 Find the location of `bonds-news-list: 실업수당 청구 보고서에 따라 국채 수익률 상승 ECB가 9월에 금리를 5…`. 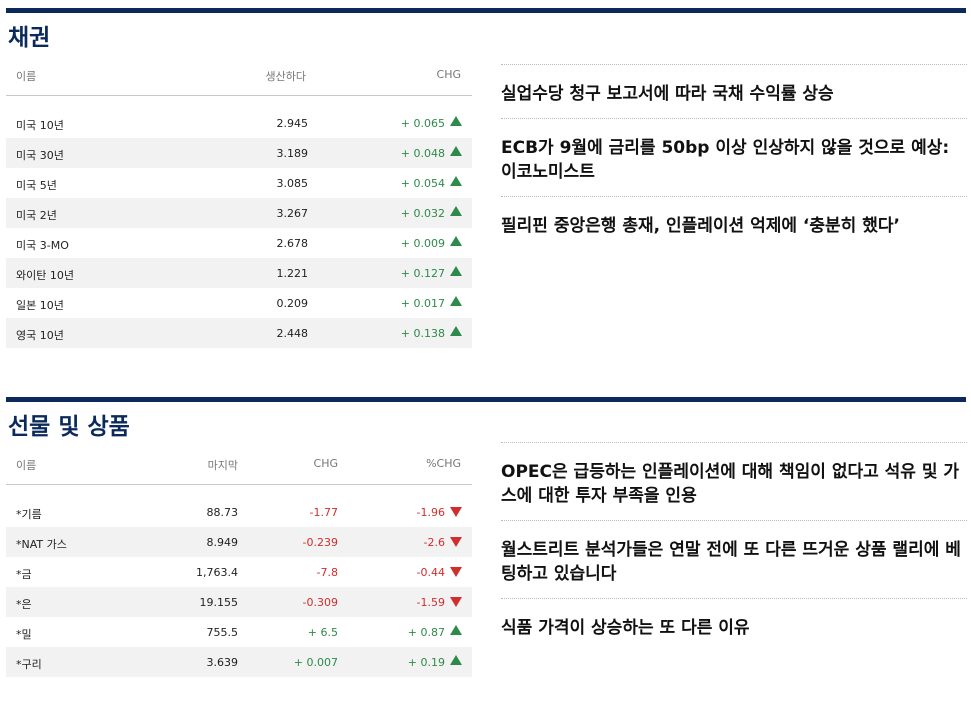

bonds-news-list: 실업수당 청구 보고서에 따라 국채 수익률 상승 ECB가 9월에 금리를 5… is located at coordinates (734, 157).